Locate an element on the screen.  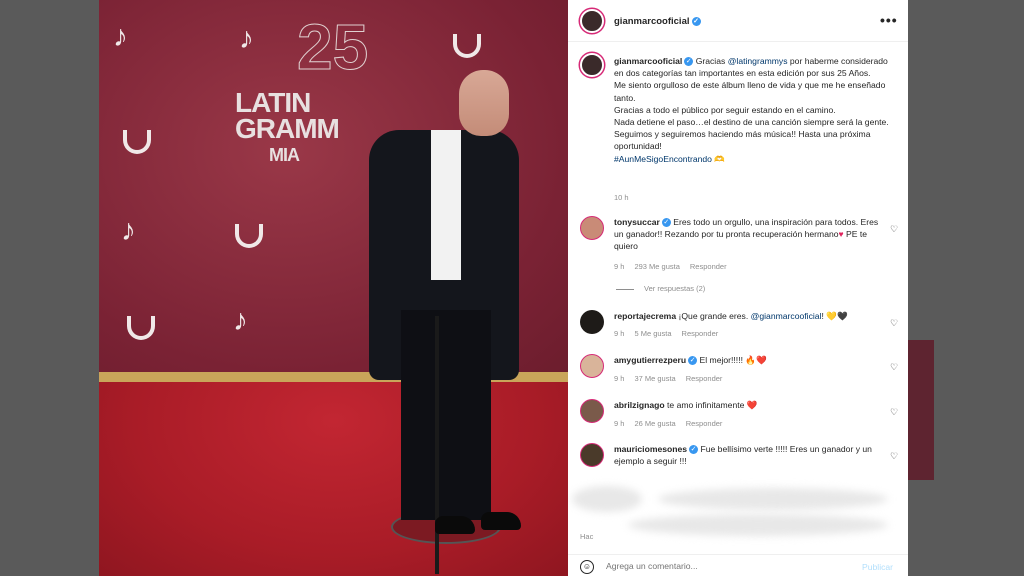
comment-text: ! 💛🖤 is located at coordinates (834, 316).